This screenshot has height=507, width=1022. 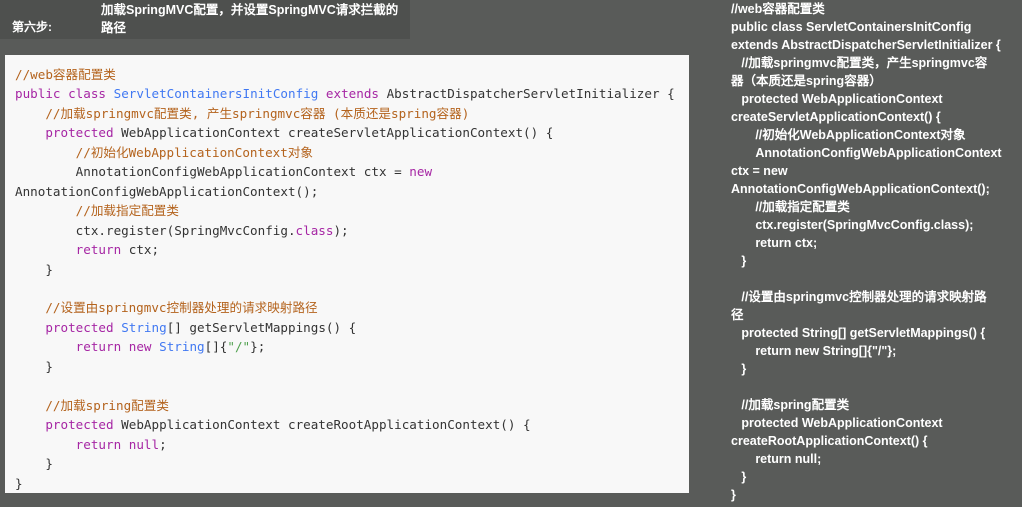 I want to click on plain-line: //web容器配置类, so click(x=778, y=9).